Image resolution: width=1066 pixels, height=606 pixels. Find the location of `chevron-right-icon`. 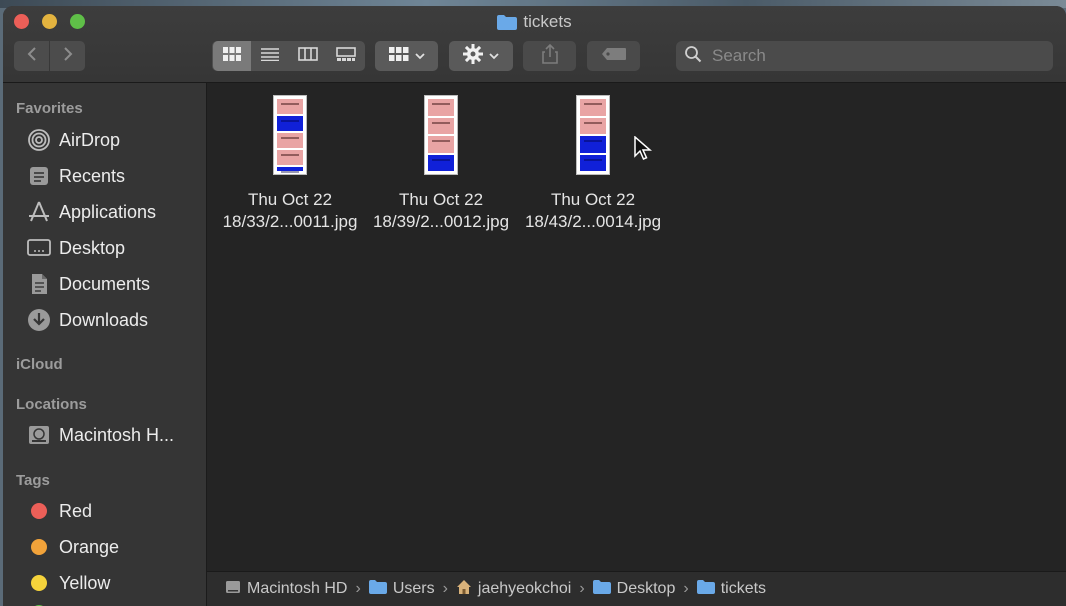

chevron-right-icon is located at coordinates (68, 56).